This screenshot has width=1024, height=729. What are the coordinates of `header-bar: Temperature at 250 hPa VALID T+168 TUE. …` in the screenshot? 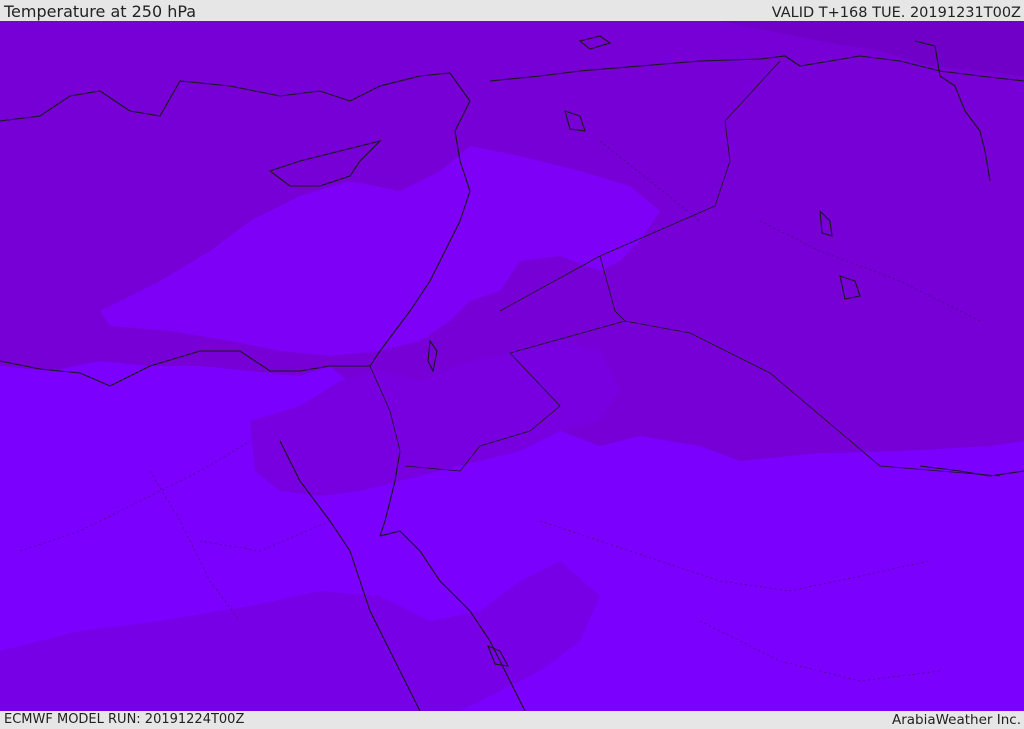 It's located at (512, 10).